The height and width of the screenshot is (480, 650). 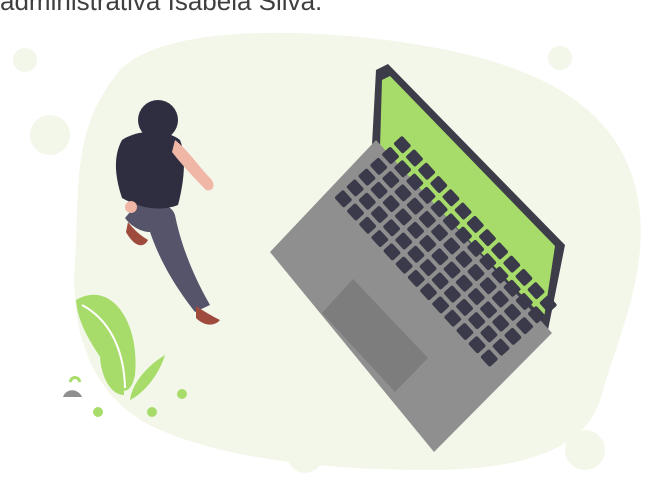 I want to click on person-hand, so click(x=131, y=207).